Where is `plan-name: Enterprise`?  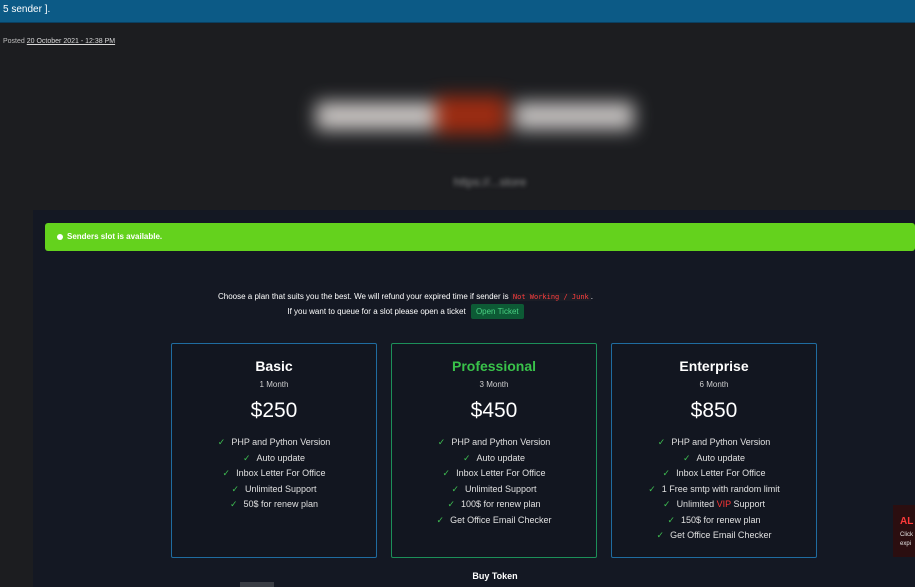 plan-name: Enterprise is located at coordinates (714, 366).